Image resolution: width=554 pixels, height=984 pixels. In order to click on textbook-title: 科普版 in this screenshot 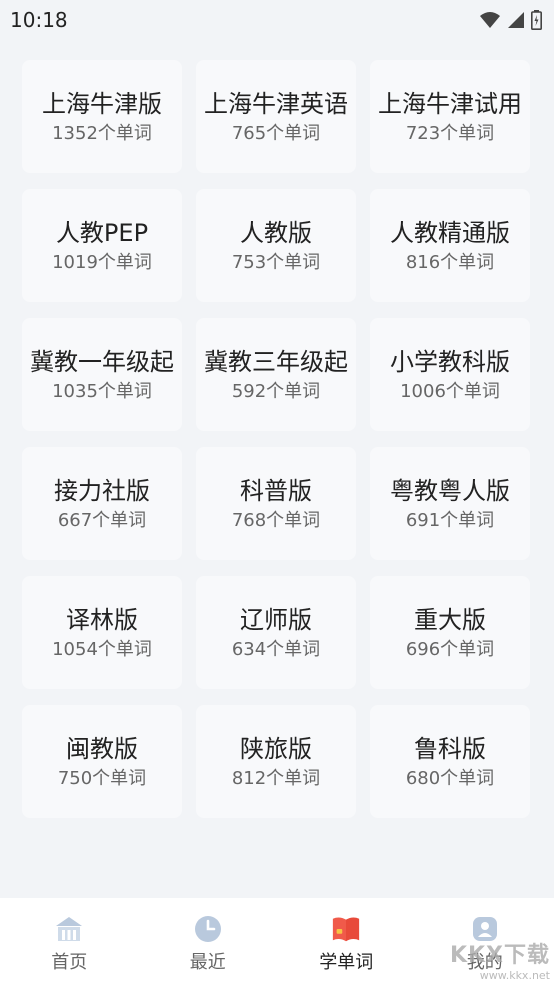, I will do `click(276, 490)`.